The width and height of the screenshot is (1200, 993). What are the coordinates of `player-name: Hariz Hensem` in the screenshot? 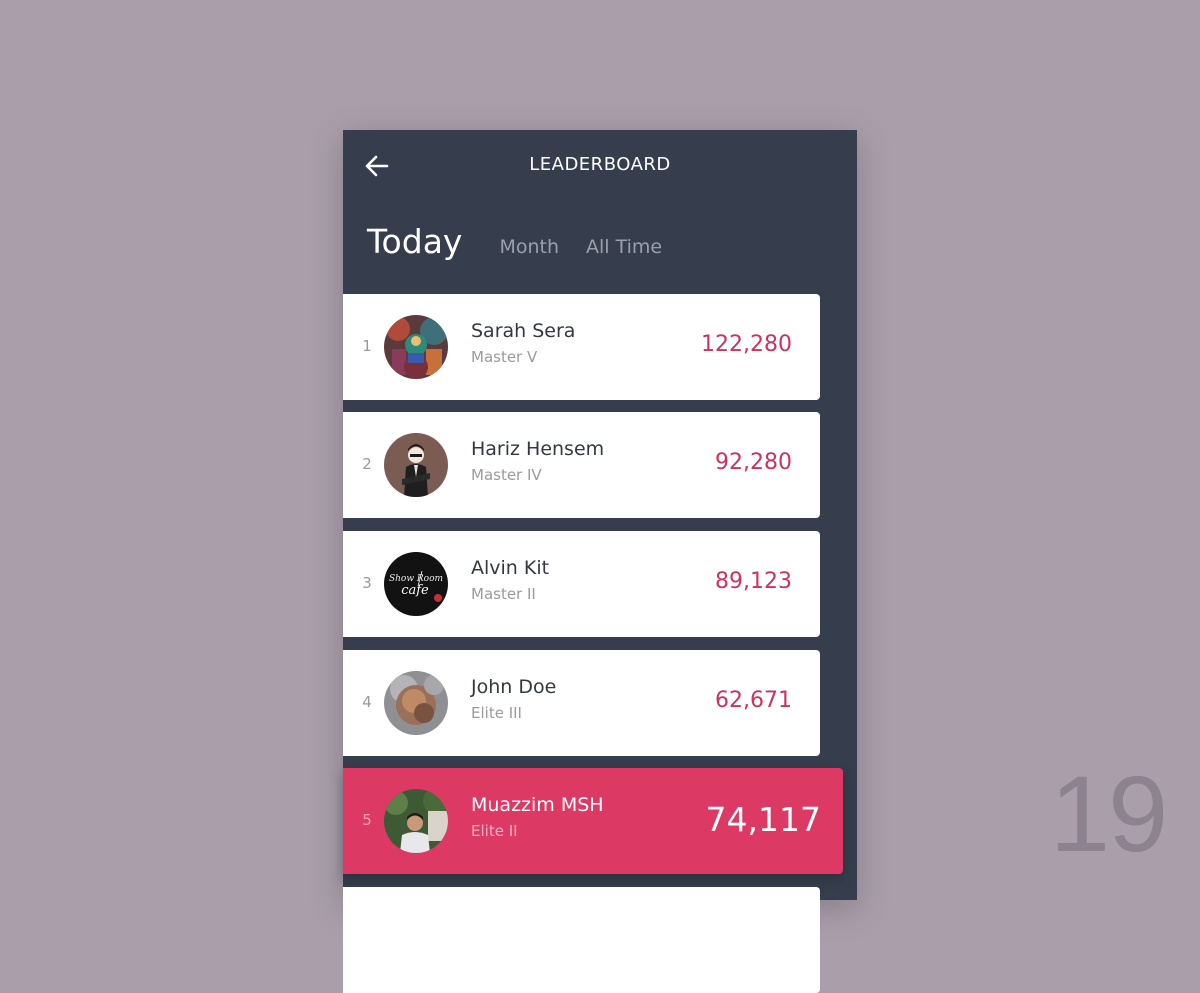 It's located at (538, 449).